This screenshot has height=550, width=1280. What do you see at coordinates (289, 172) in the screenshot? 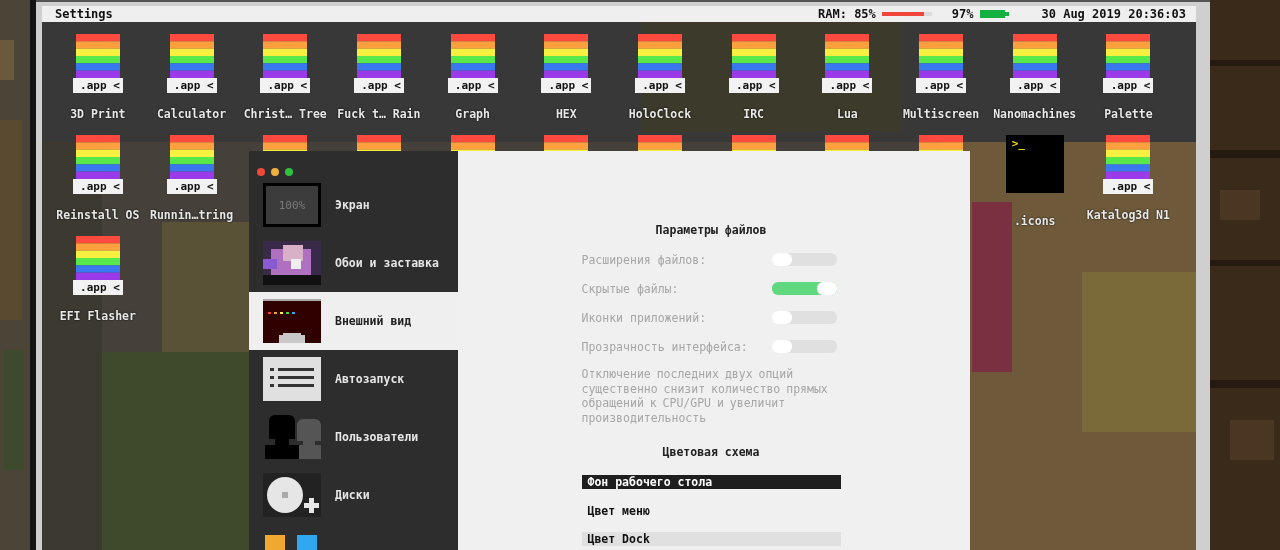
I see `maximize-button` at bounding box center [289, 172].